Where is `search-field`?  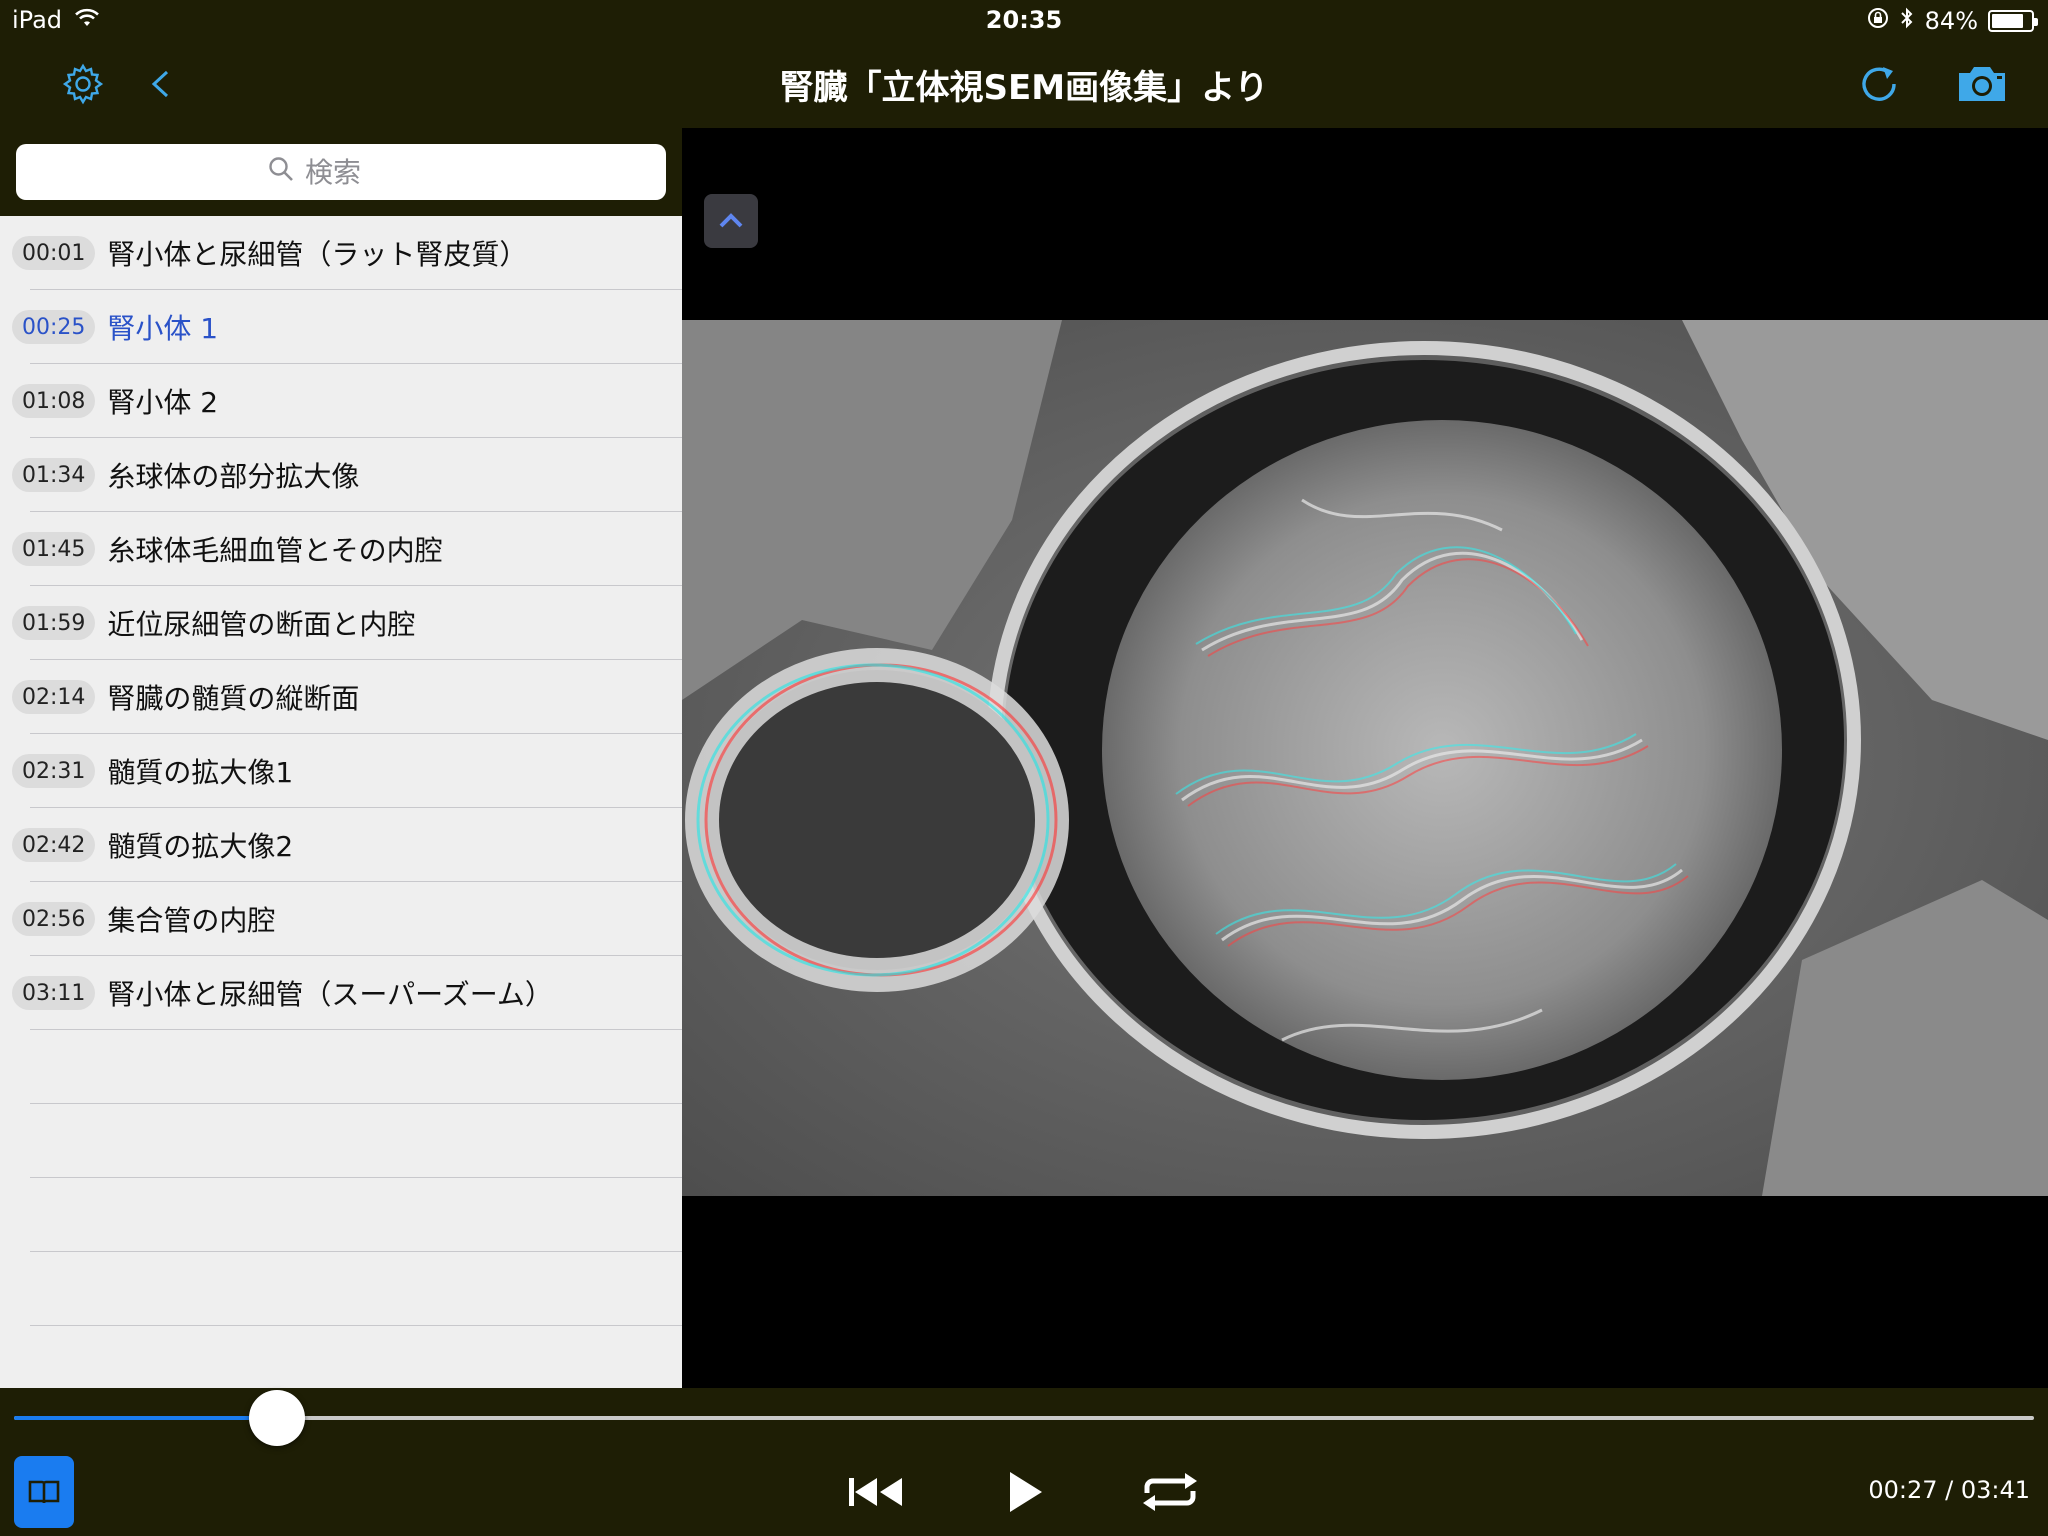
search-field is located at coordinates (341, 172).